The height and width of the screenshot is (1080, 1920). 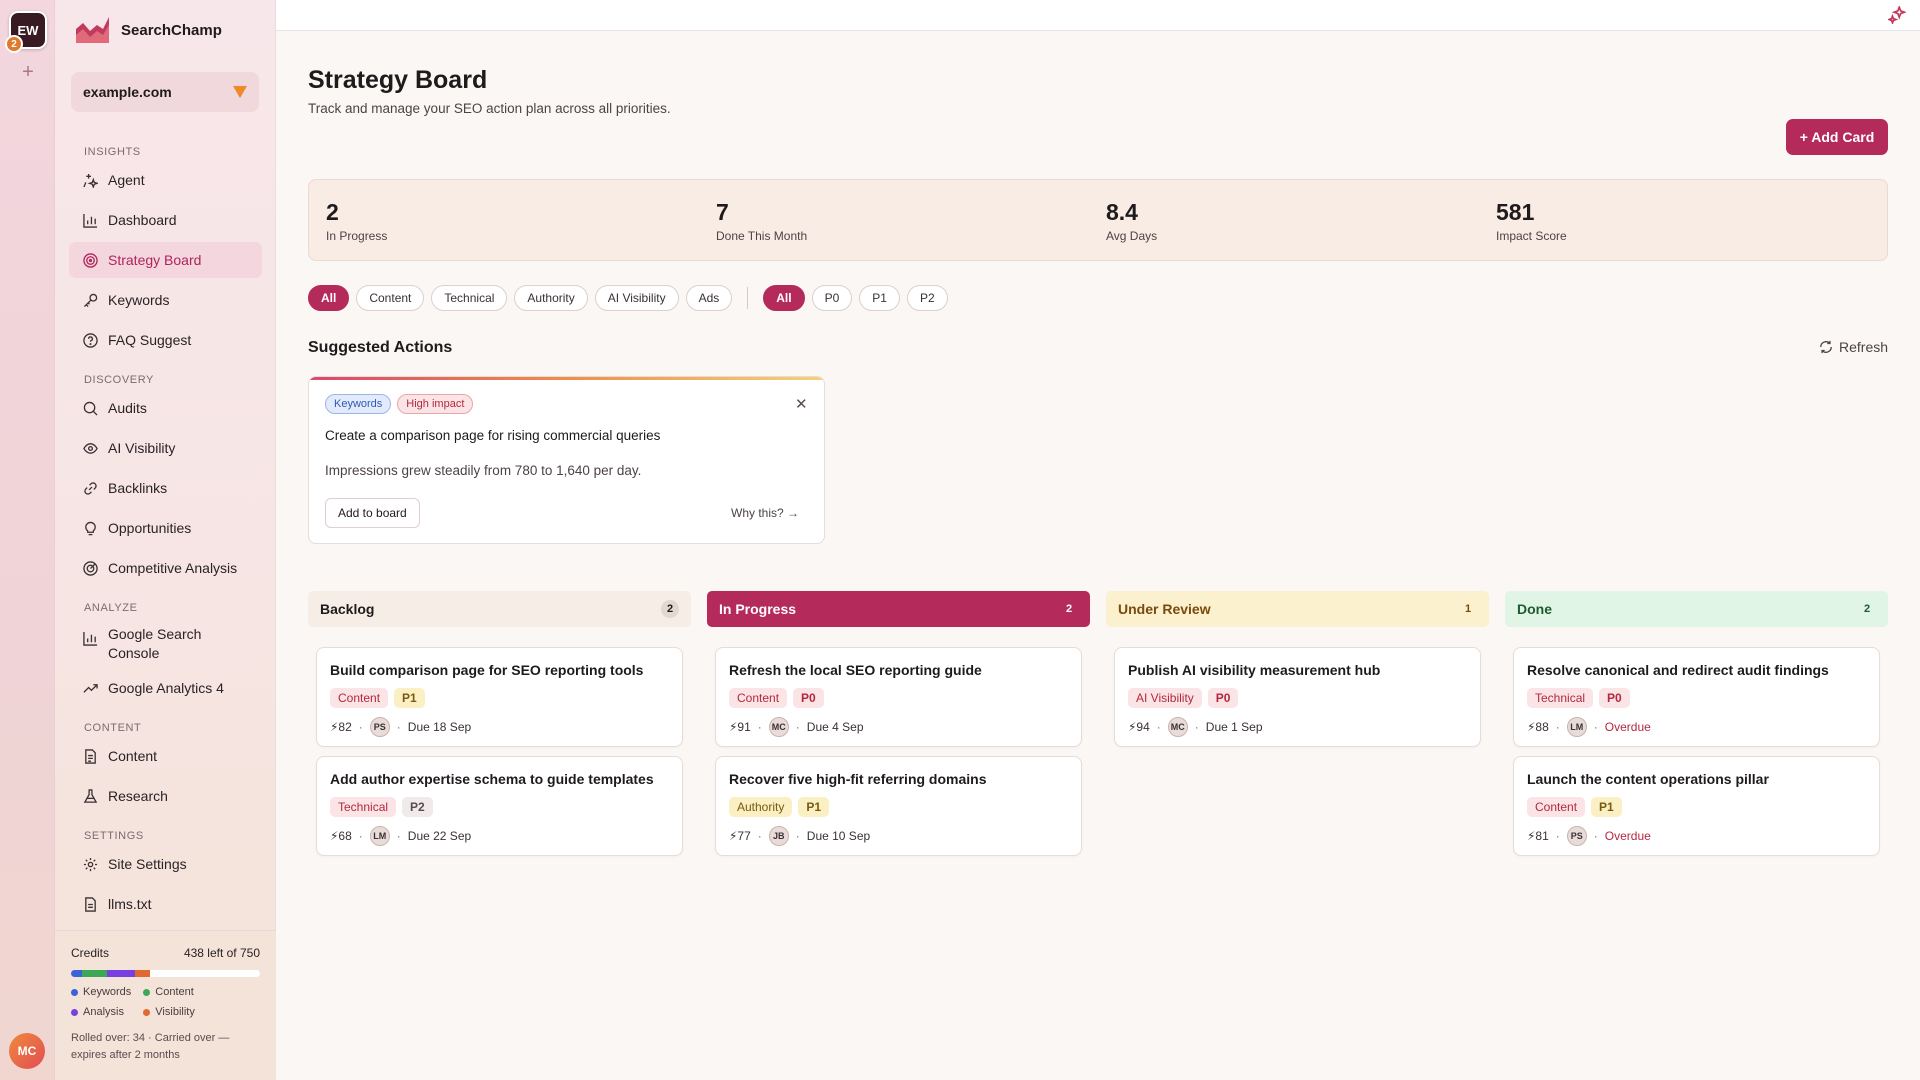 What do you see at coordinates (1254, 670) in the screenshot?
I see `card-title: Publish AI visibility measurement hub` at bounding box center [1254, 670].